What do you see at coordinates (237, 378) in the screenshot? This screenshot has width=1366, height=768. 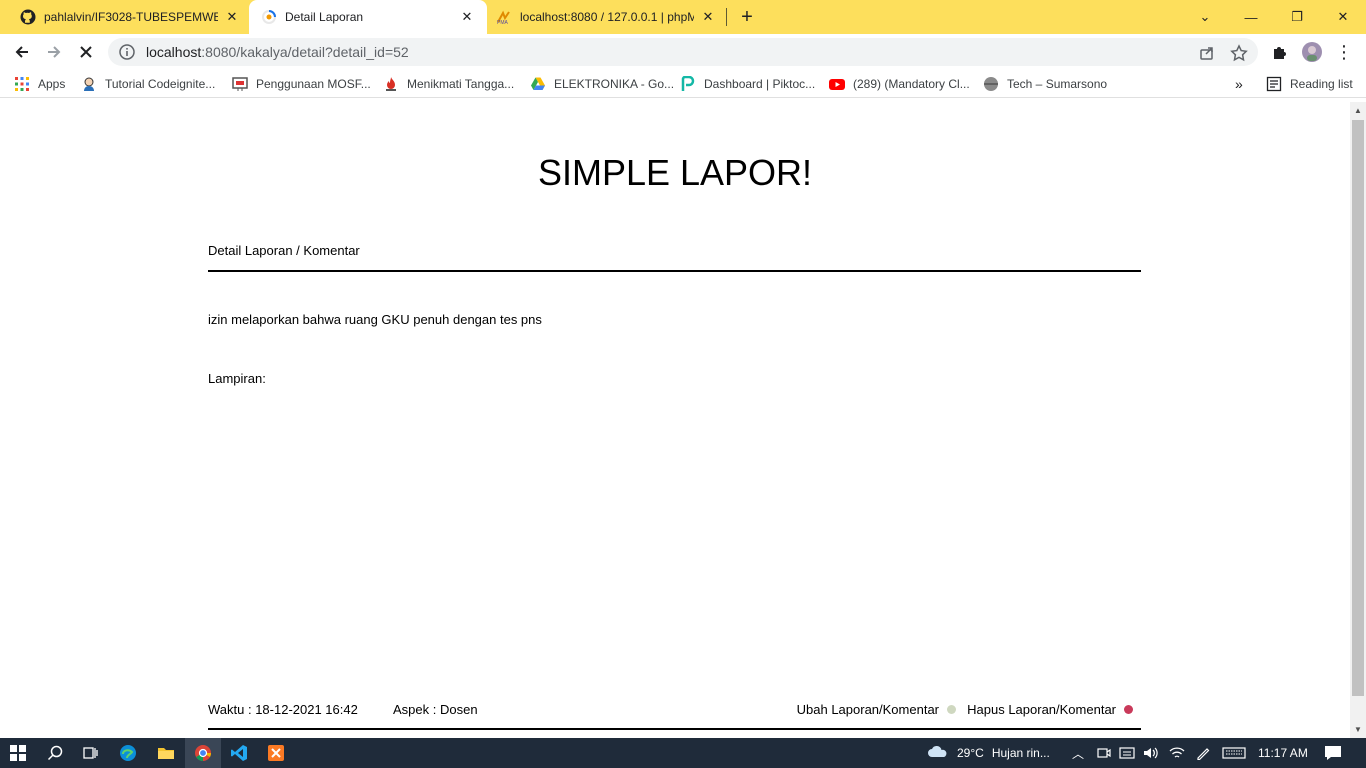 I see `attachment-label: Lampiran:` at bounding box center [237, 378].